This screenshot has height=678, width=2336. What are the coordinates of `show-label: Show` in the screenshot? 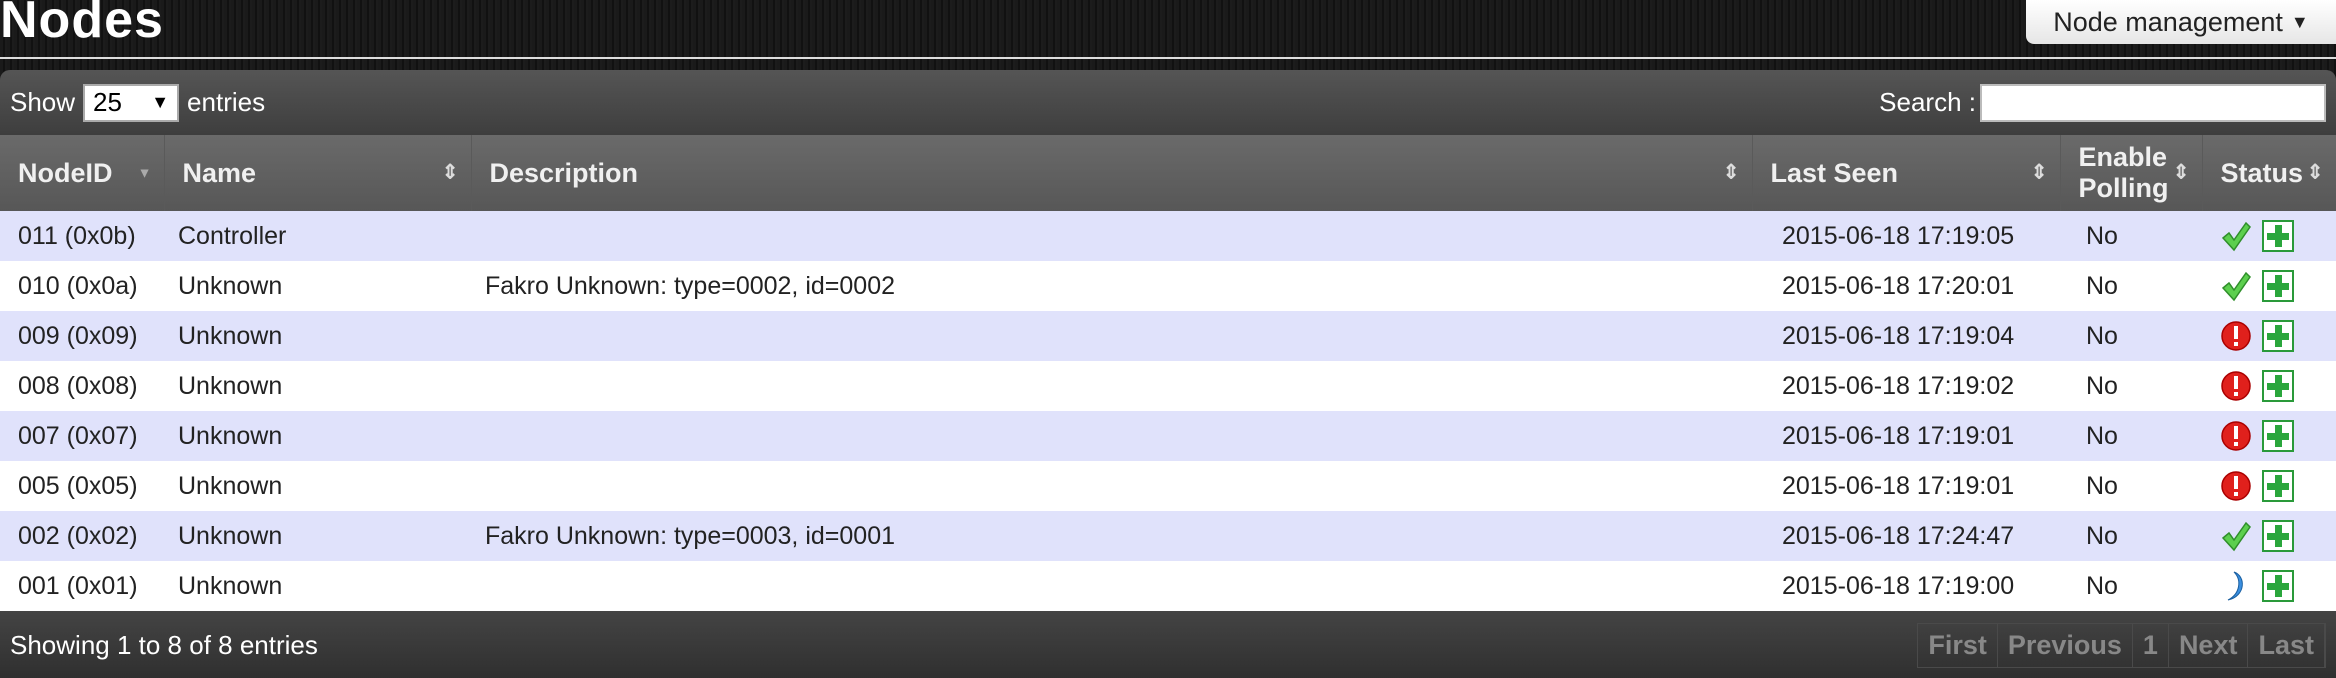 It's located at (43, 102).